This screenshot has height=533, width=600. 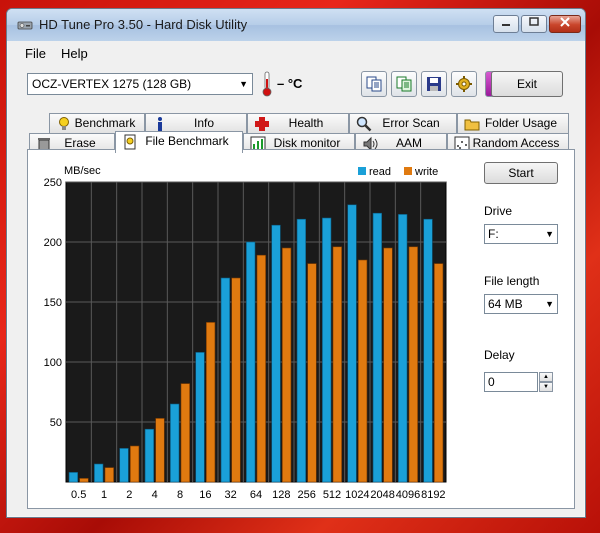 I want to click on x-tick-label: 64, so click(x=256, y=494).